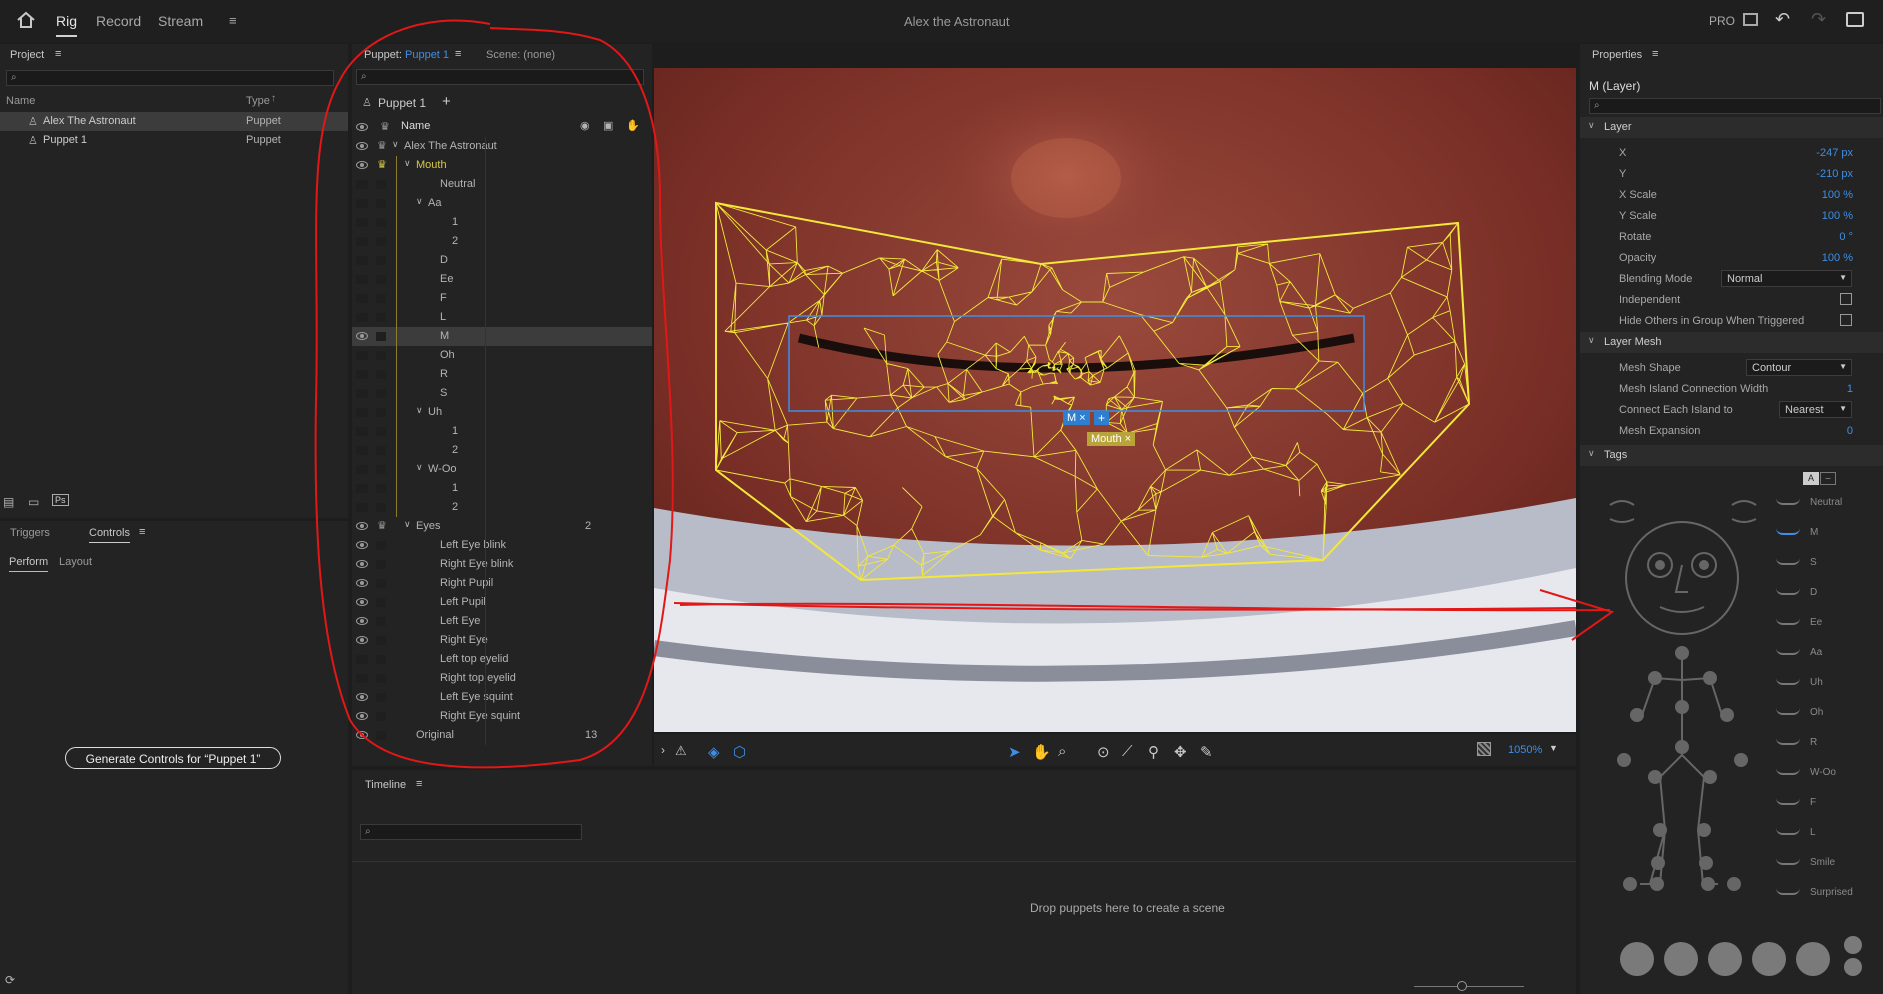  I want to click on layer-row: Neutral, so click(502, 184).